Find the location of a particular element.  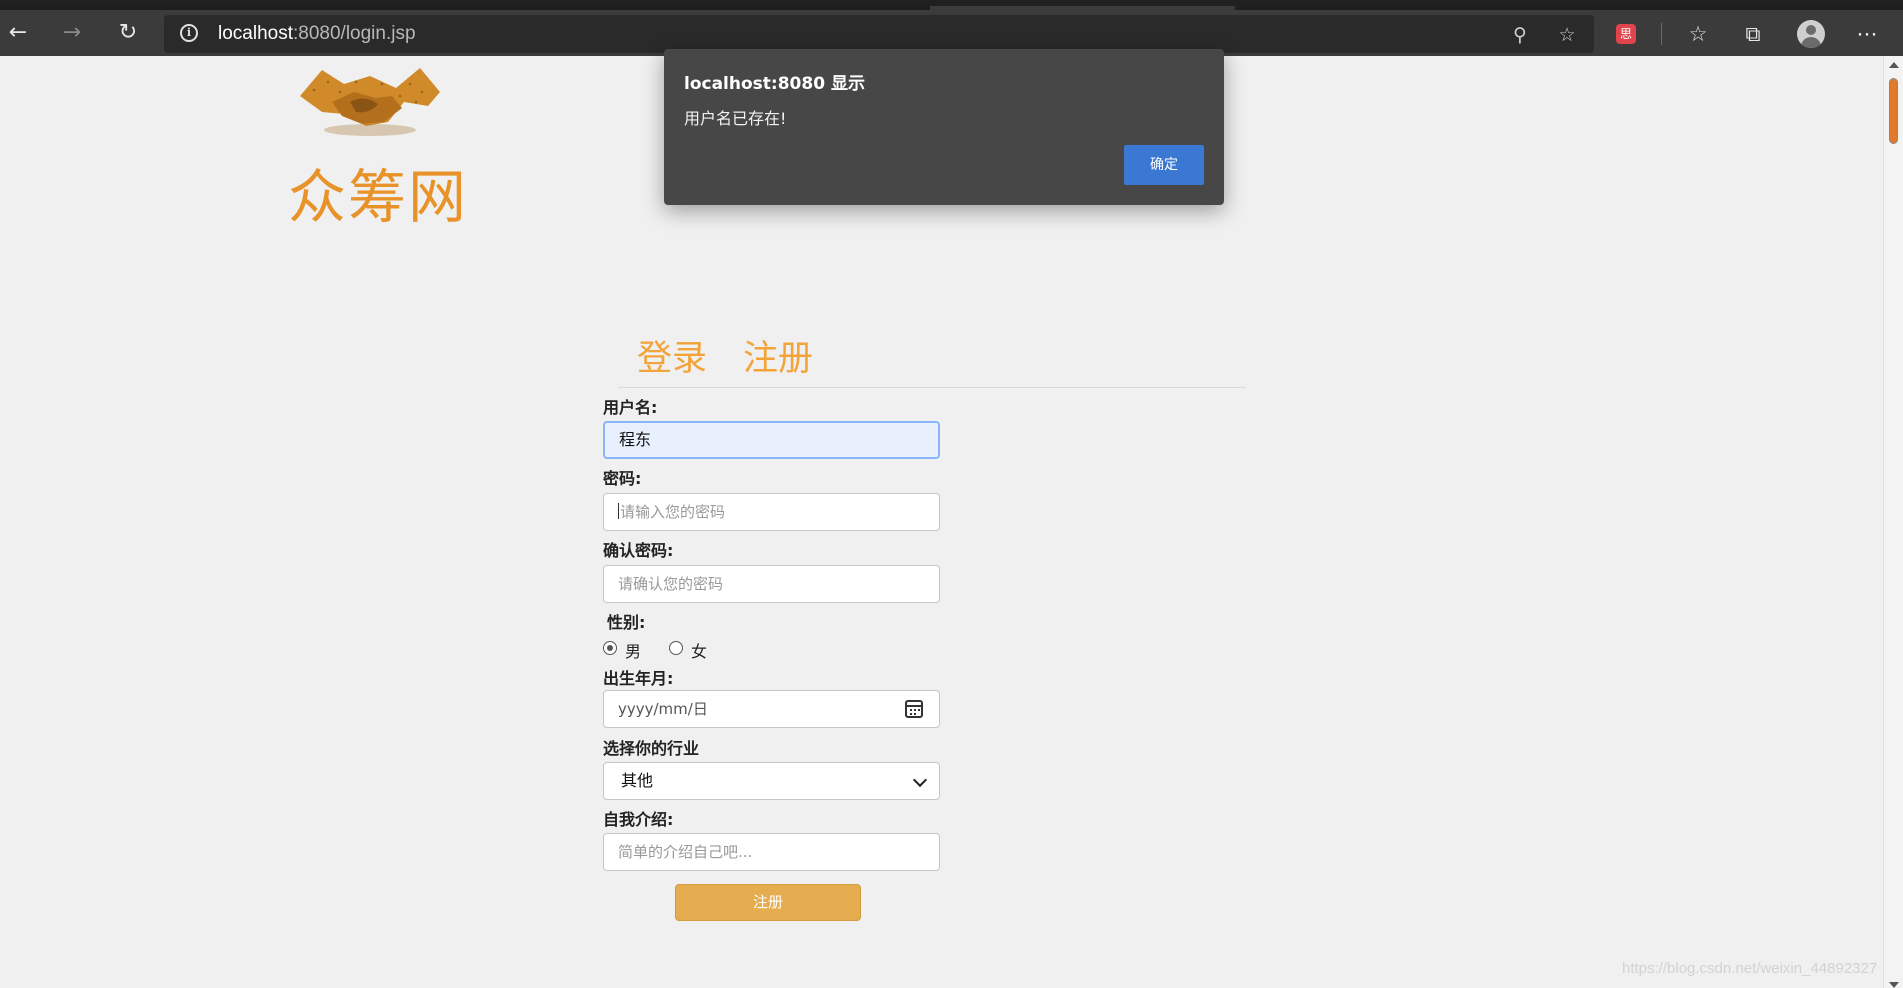

extension-icon: 思 is located at coordinates (1626, 34).